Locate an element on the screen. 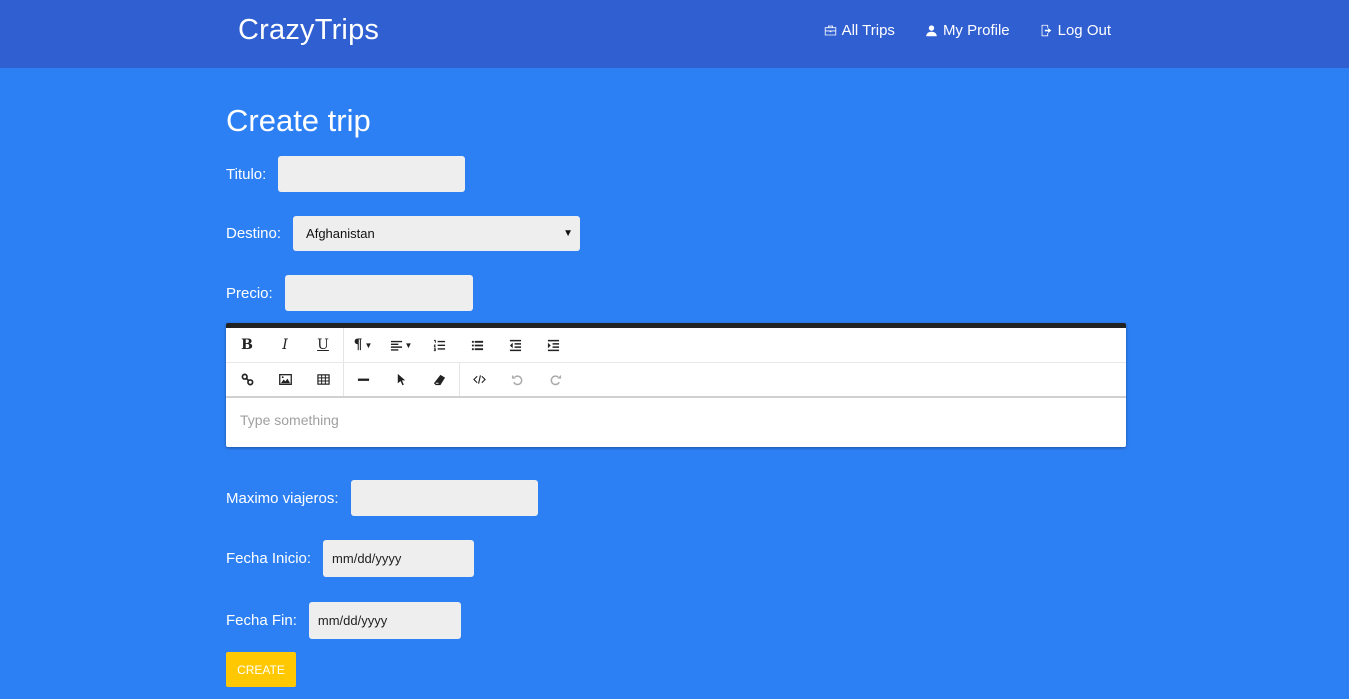  fecha-fin-row: Fecha Fin: is located at coordinates (343, 620).